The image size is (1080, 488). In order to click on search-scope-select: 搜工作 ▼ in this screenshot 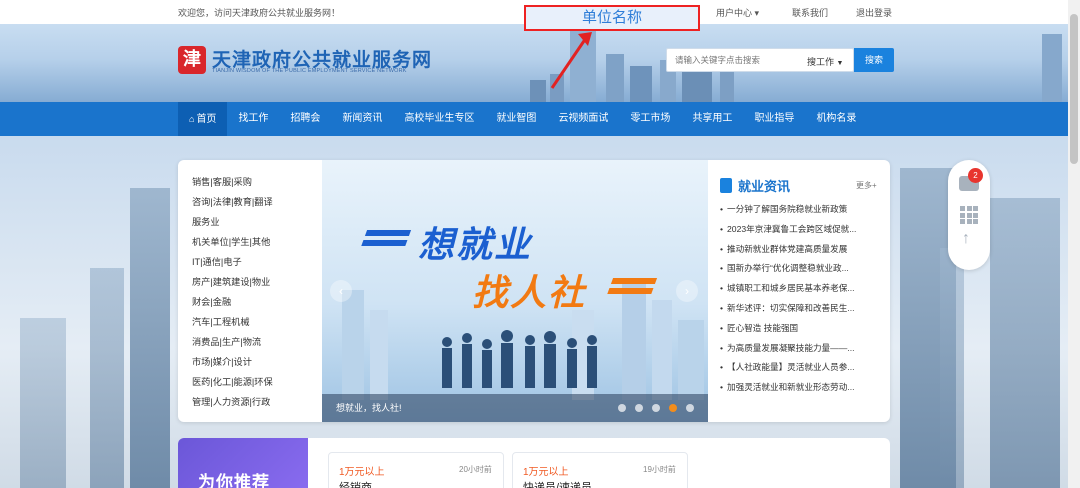, I will do `click(825, 61)`.